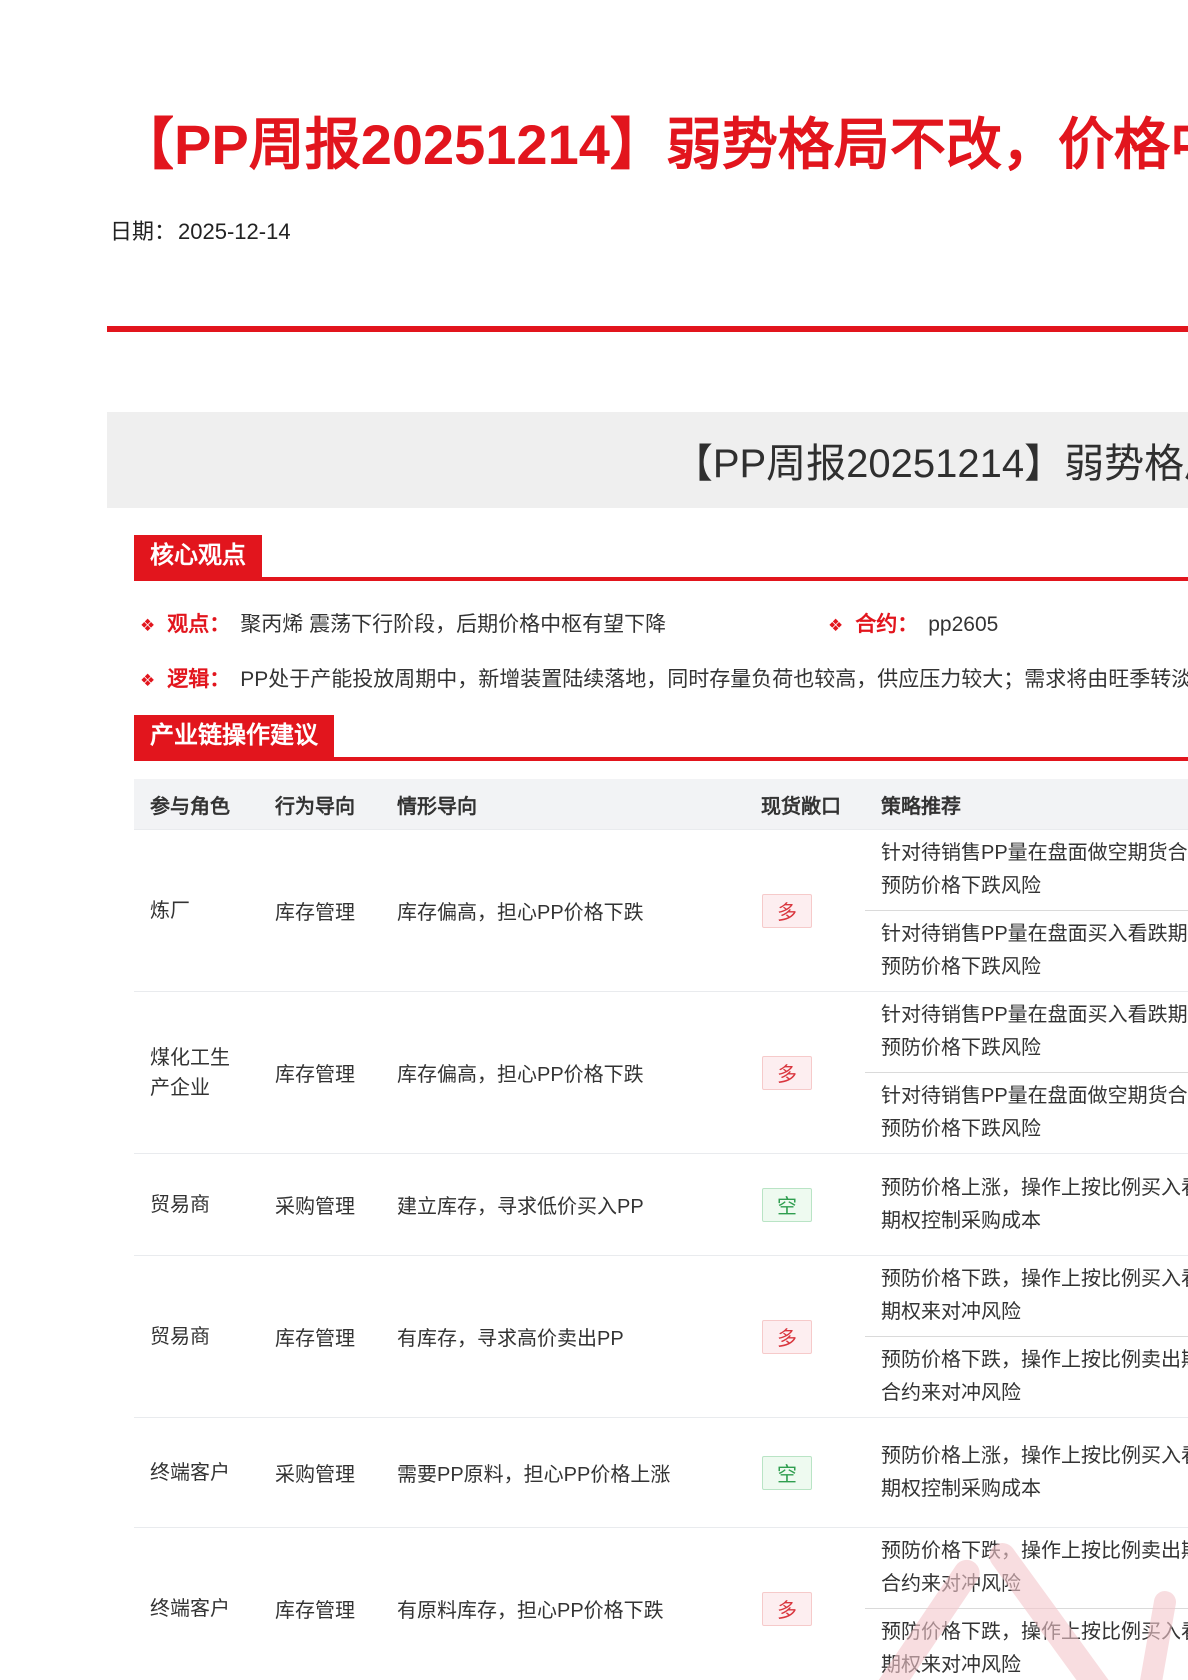 This screenshot has width=1188, height=1680. What do you see at coordinates (510, 1339) in the screenshot?
I see `cell-situation: 有库存，寻求高价卖出PP` at bounding box center [510, 1339].